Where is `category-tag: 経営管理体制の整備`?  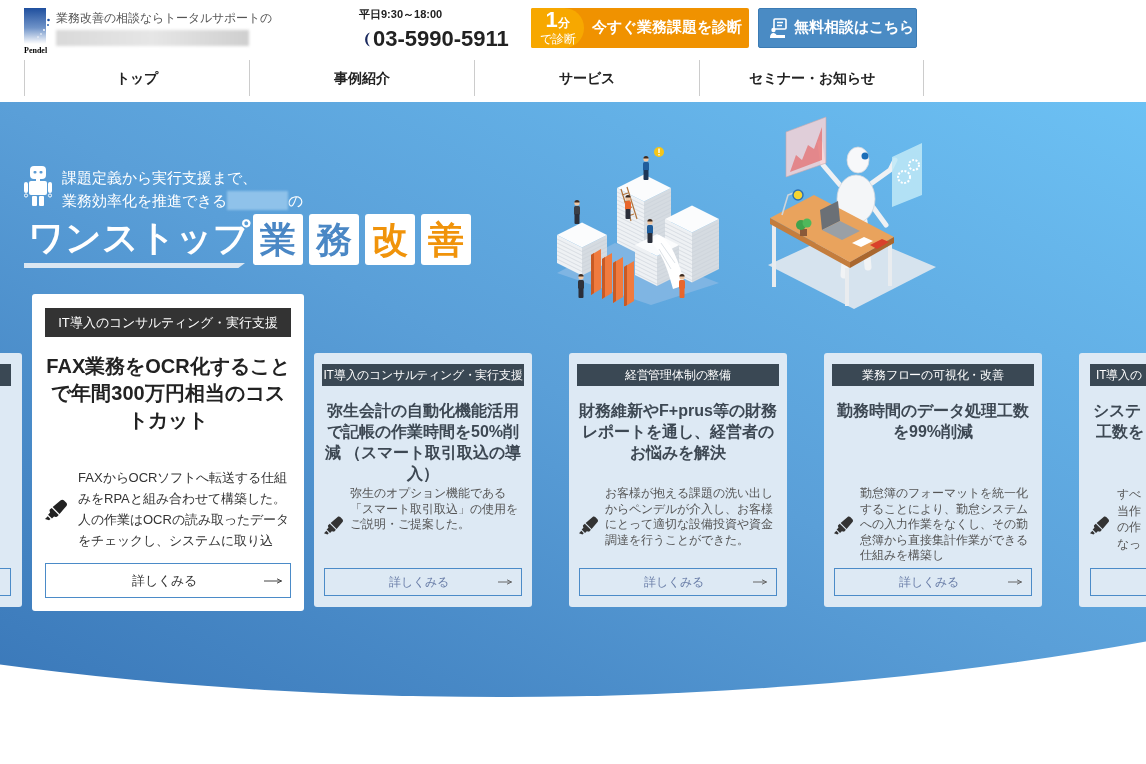
category-tag: 経営管理体制の整備 is located at coordinates (678, 375).